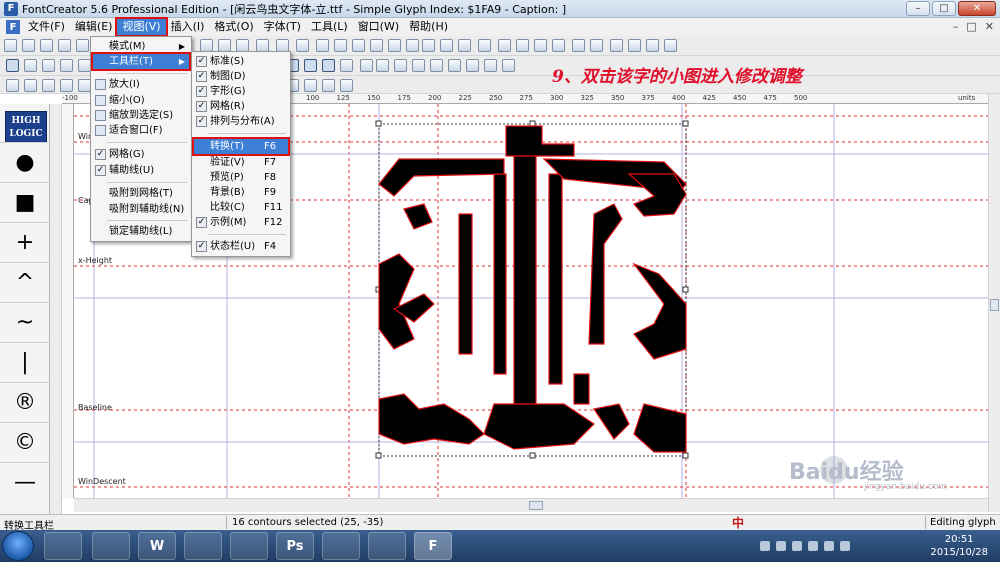 This screenshot has height=562, width=1000. Describe the element at coordinates (282, 27) in the screenshot. I see `menu-font: 字体(T)` at that location.